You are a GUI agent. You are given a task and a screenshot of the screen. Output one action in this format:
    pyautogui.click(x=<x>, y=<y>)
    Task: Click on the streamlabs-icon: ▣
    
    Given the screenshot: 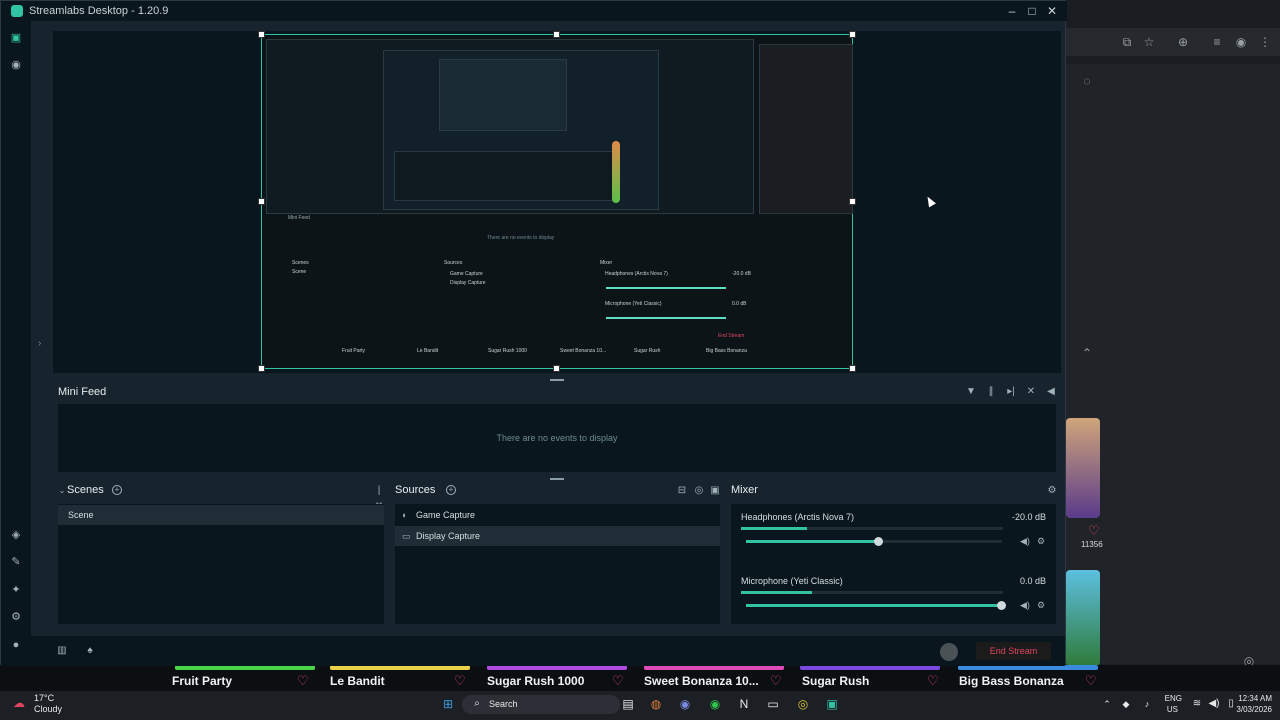 What is the action you would take?
    pyautogui.click(x=832, y=704)
    